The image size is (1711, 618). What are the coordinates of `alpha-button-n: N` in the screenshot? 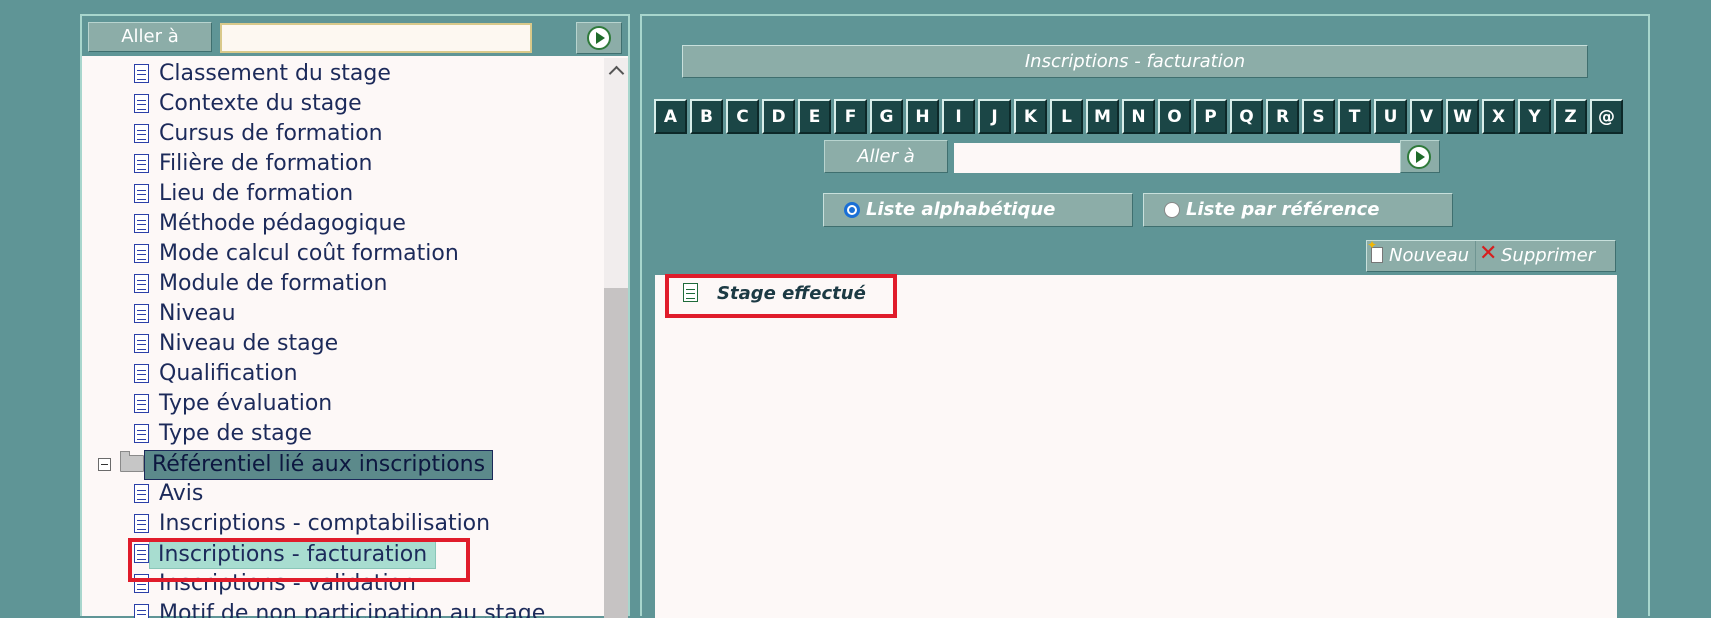 It's located at (1138, 116).